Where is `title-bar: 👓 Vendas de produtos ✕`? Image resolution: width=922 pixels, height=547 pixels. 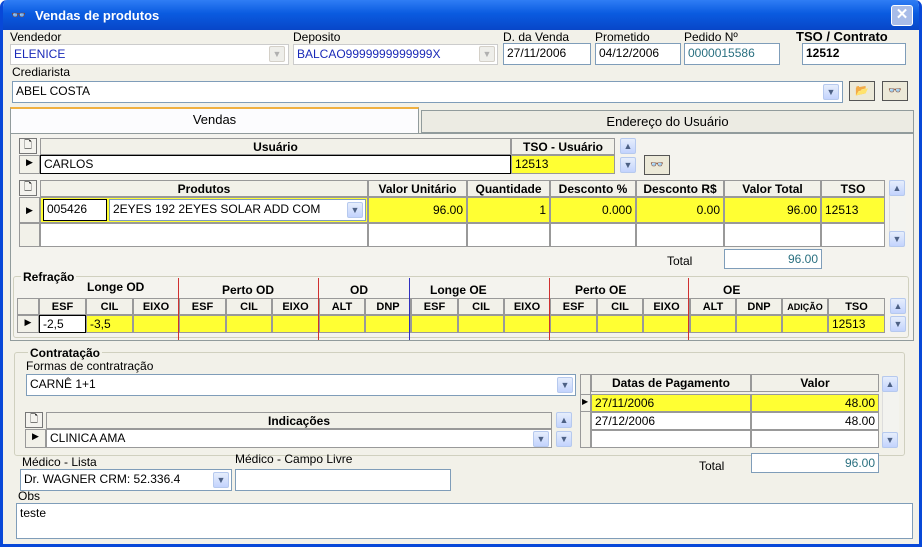 title-bar: 👓 Vendas de produtos ✕ is located at coordinates (461, 15).